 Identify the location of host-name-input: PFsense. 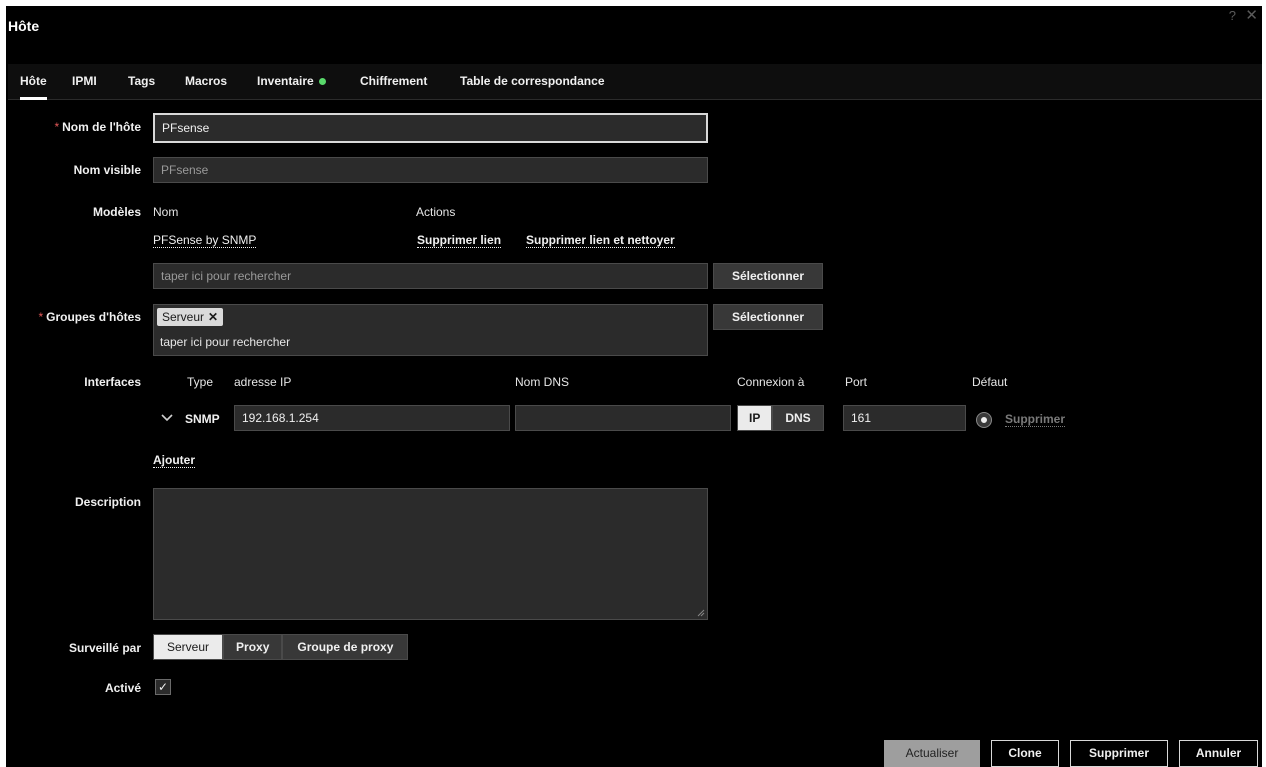
(430, 128).